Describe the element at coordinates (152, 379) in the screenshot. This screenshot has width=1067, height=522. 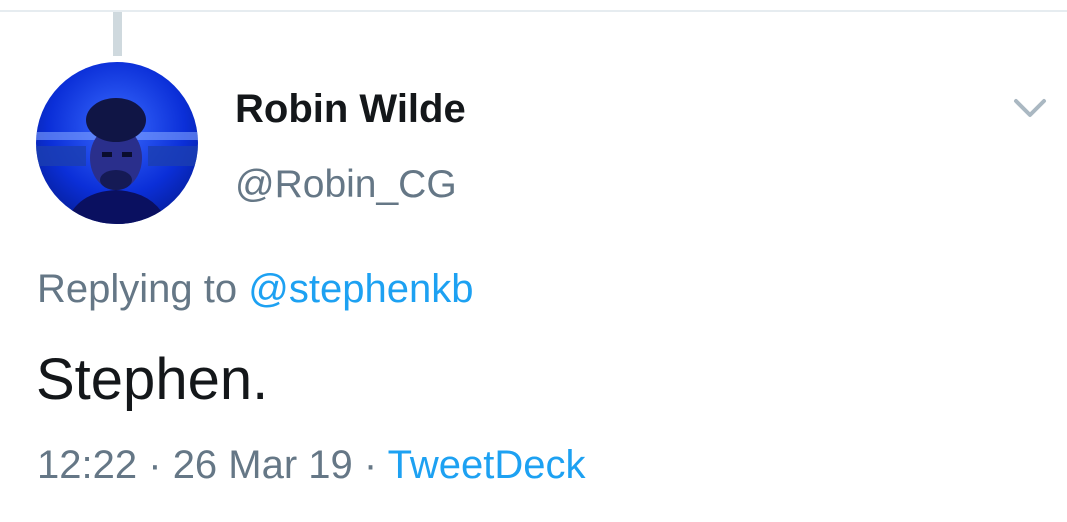
I see `tweet-text: Stephen.` at that location.